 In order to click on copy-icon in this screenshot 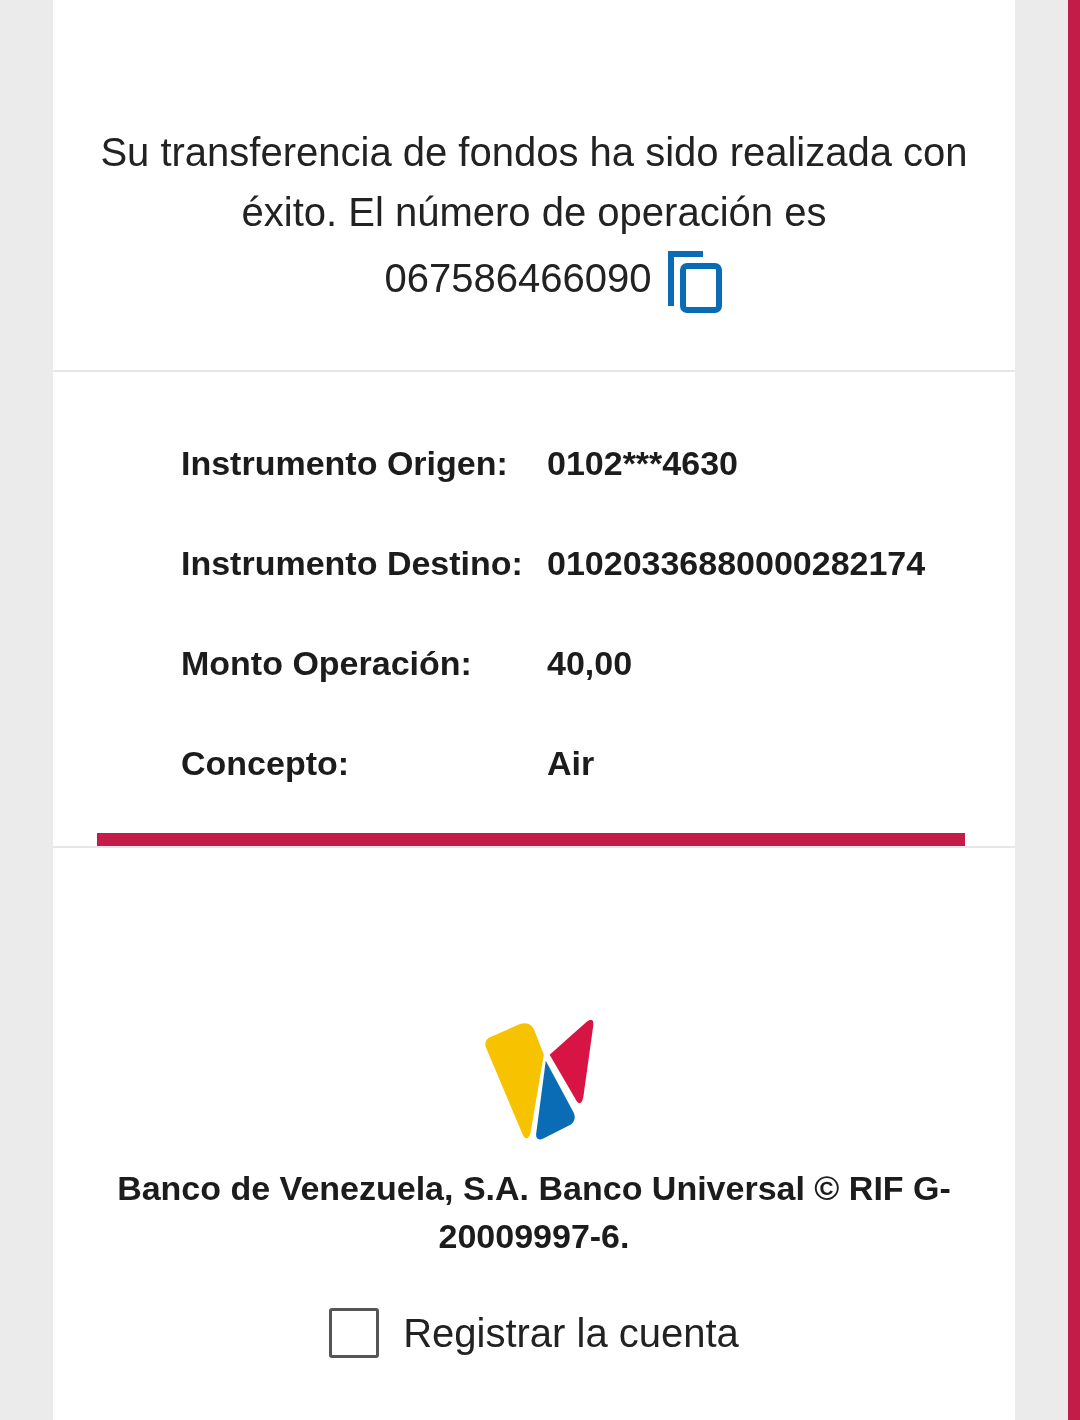, I will do `click(695, 282)`.